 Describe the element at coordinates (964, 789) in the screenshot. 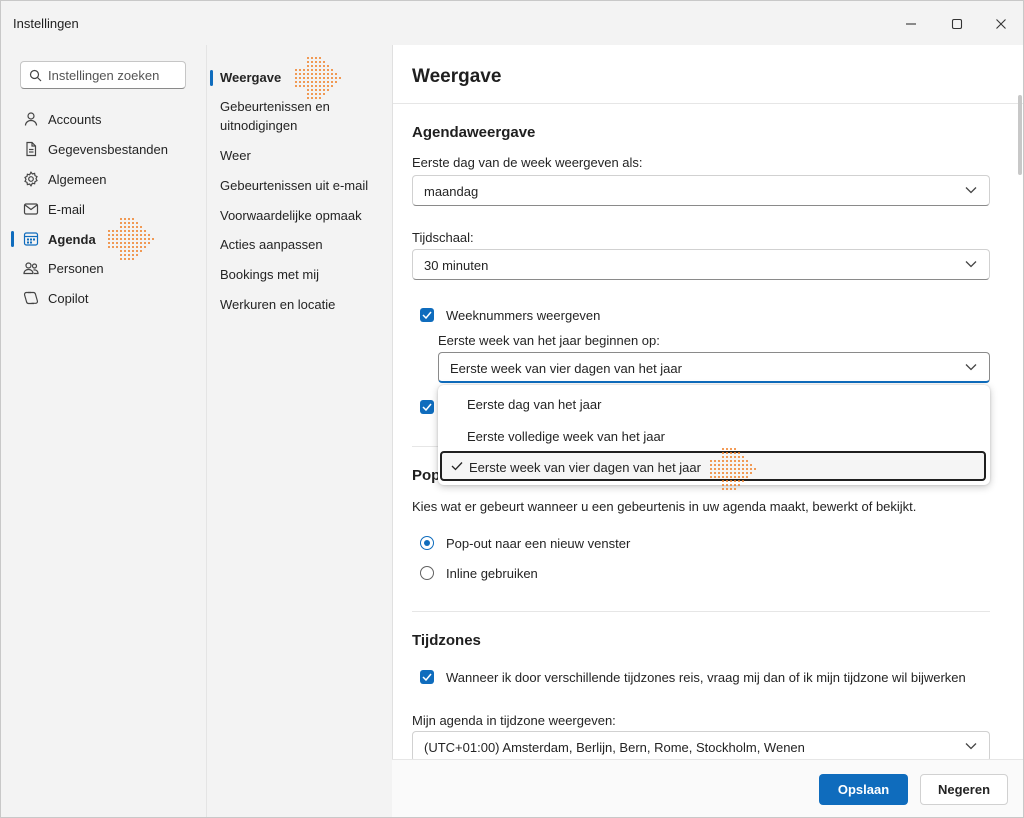

I see `cancel-button: Negeren` at that location.